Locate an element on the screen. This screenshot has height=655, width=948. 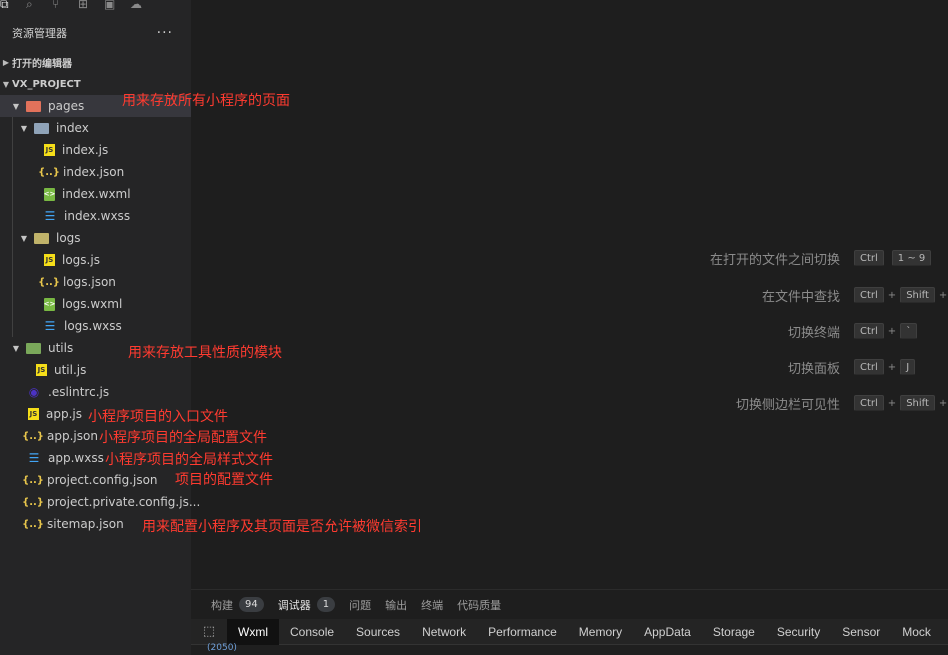
devtab-performance: Performance is located at coordinates (522, 632).